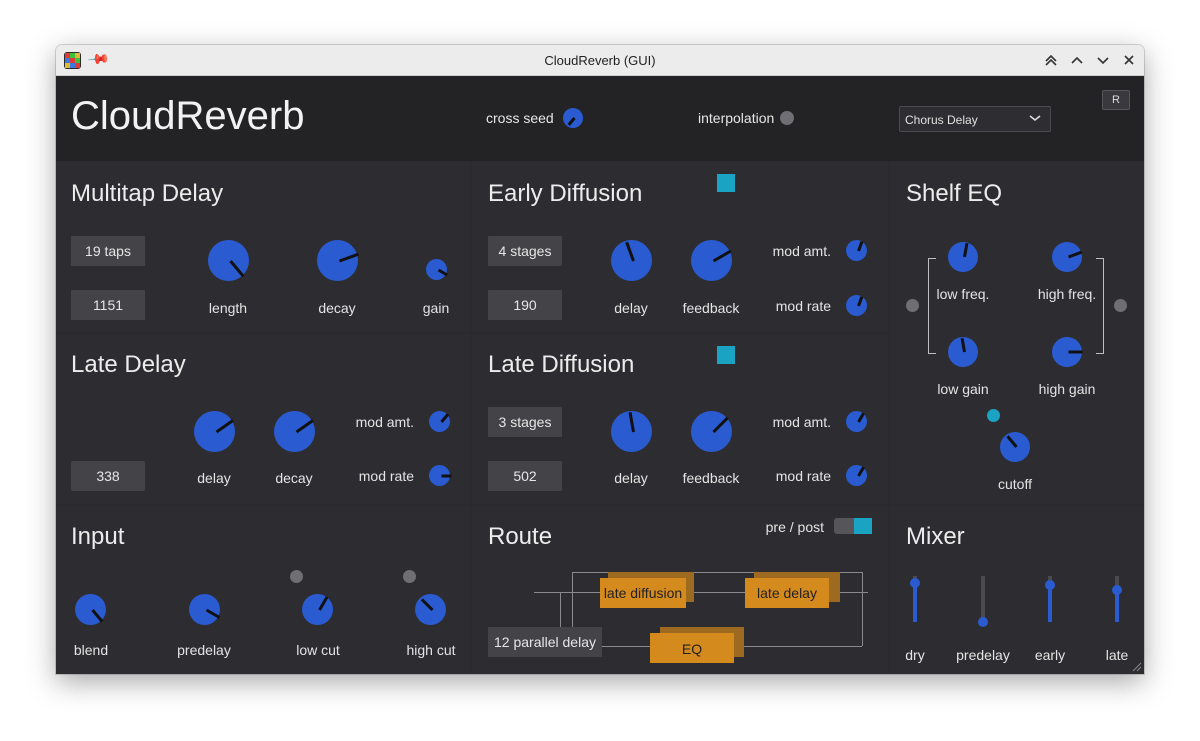 The width and height of the screenshot is (1200, 741). Describe the element at coordinates (565, 193) in the screenshot. I see `panel-title: Early Diffusion` at that location.